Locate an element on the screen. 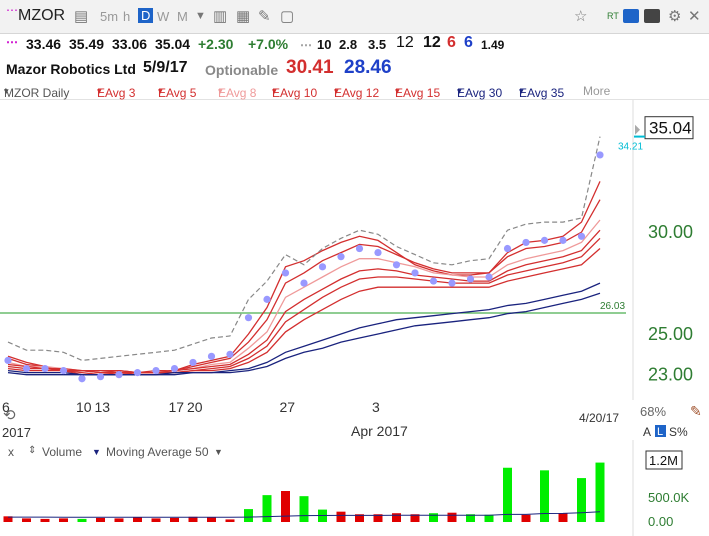 The height and width of the screenshot is (536, 709). grid-icon: ▦ is located at coordinates (243, 16).